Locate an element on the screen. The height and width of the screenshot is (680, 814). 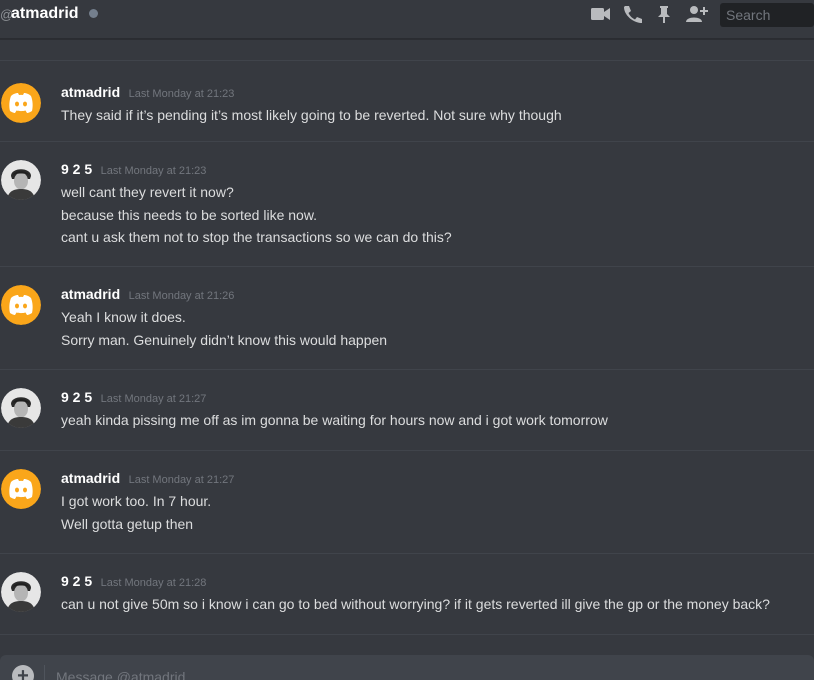
message-line: well cant they revert it now? is located at coordinates (147, 192).